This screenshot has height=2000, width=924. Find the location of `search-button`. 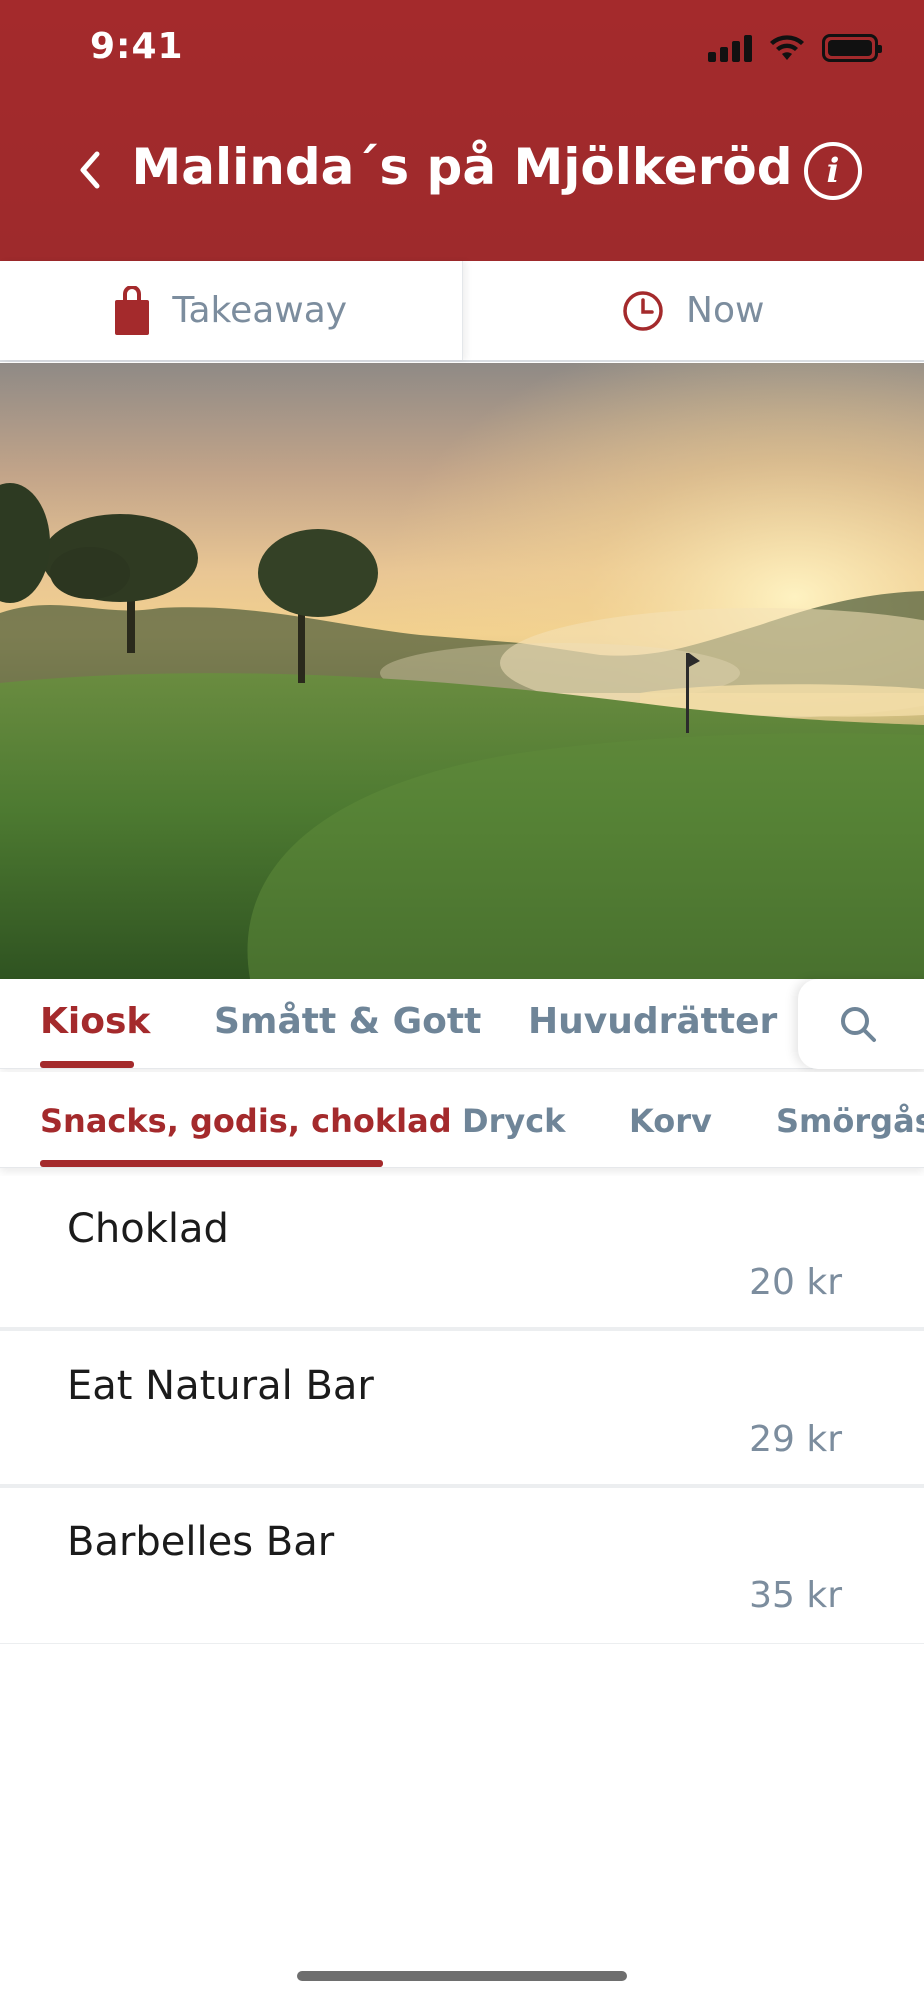

search-button is located at coordinates (861, 1024).